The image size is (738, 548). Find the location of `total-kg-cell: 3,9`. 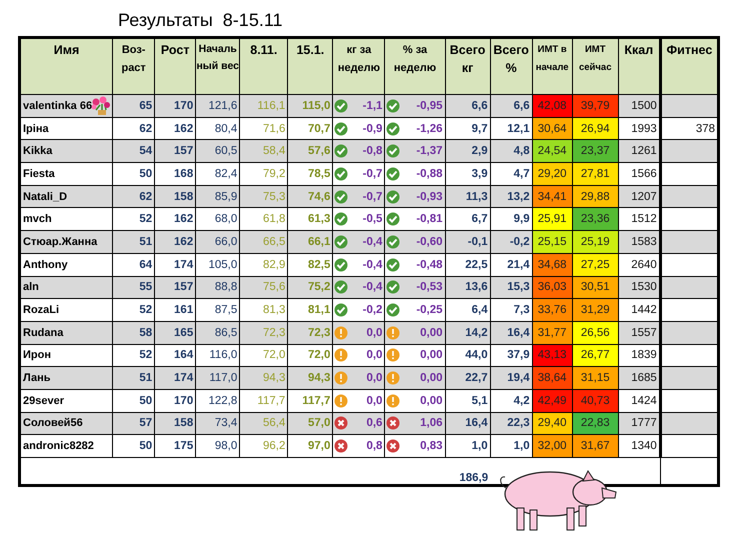

total-kg-cell: 3,9 is located at coordinates (467, 174).